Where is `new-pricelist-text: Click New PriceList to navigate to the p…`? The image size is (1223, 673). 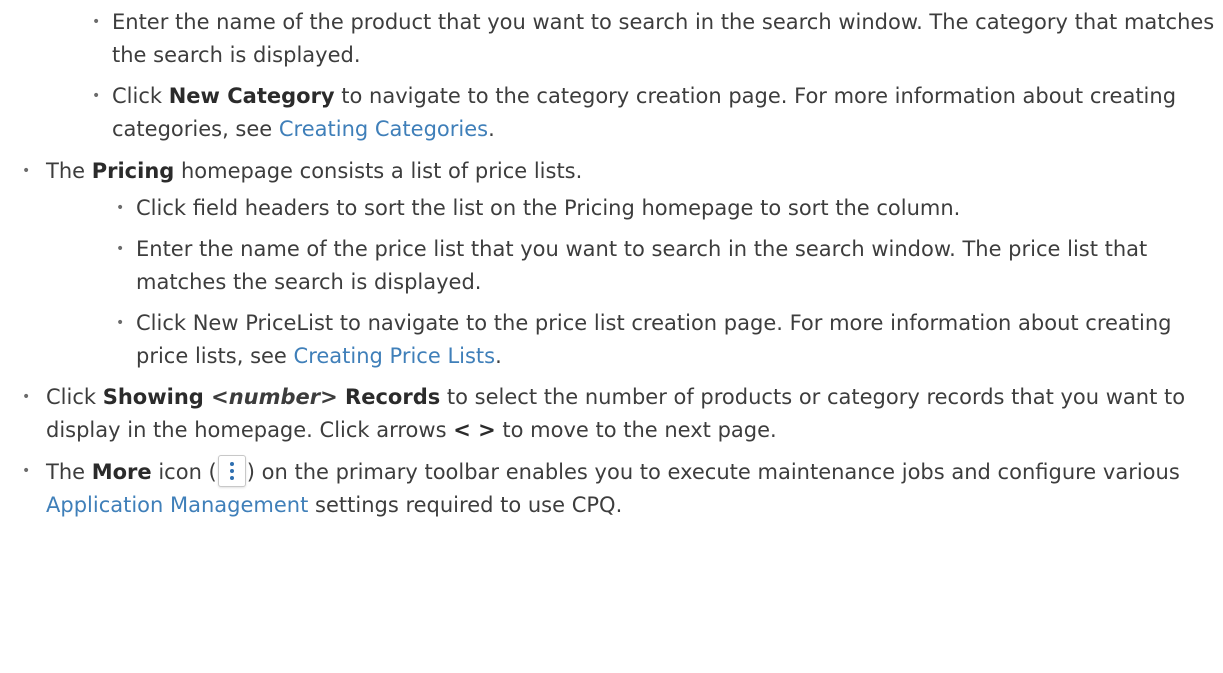
new-pricelist-text: Click New PriceList to navigate to the p… is located at coordinates (654, 339).